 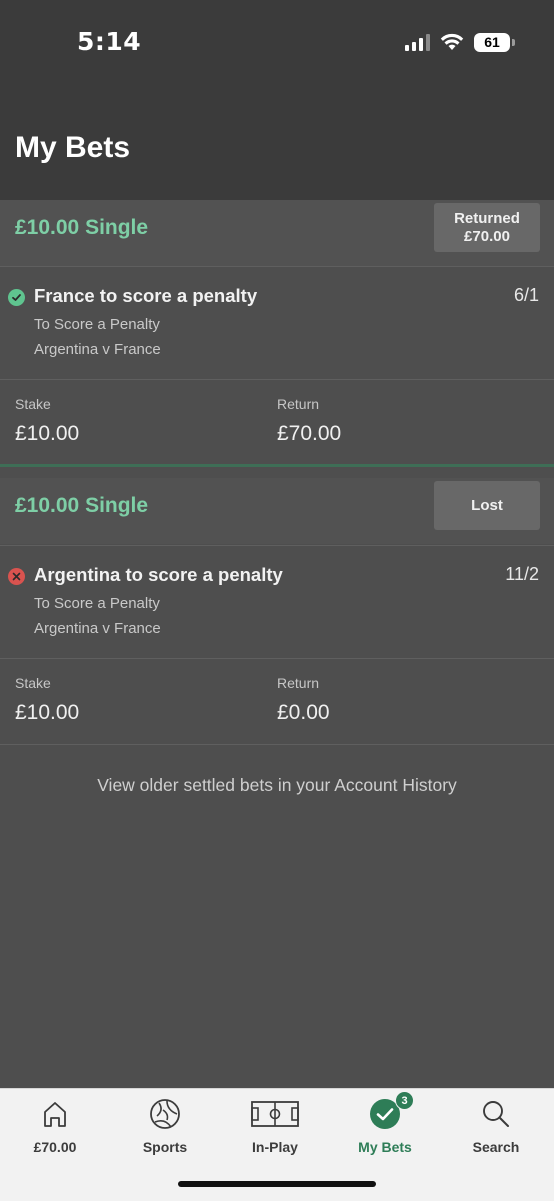 I want to click on search-icon, so click(x=496, y=1114).